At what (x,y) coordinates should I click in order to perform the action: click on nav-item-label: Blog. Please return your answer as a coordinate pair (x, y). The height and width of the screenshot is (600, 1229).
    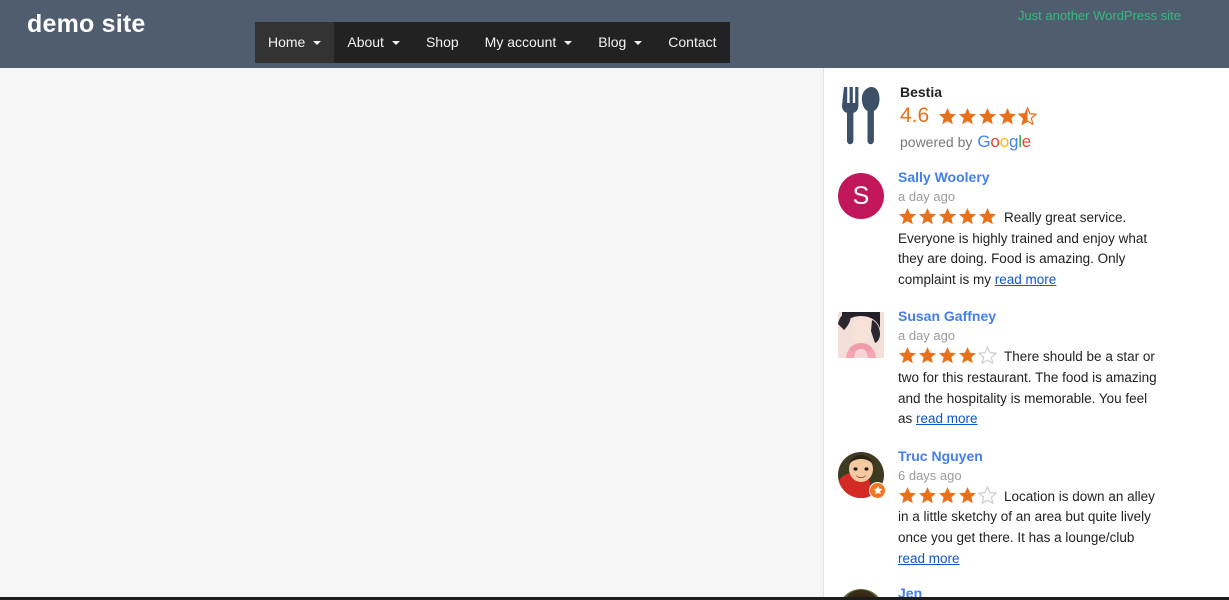
    Looking at the image, I should click on (612, 42).